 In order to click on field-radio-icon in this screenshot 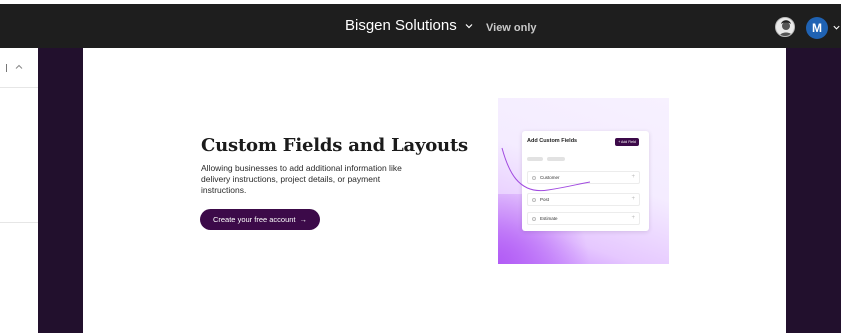, I will do `click(534, 219)`.